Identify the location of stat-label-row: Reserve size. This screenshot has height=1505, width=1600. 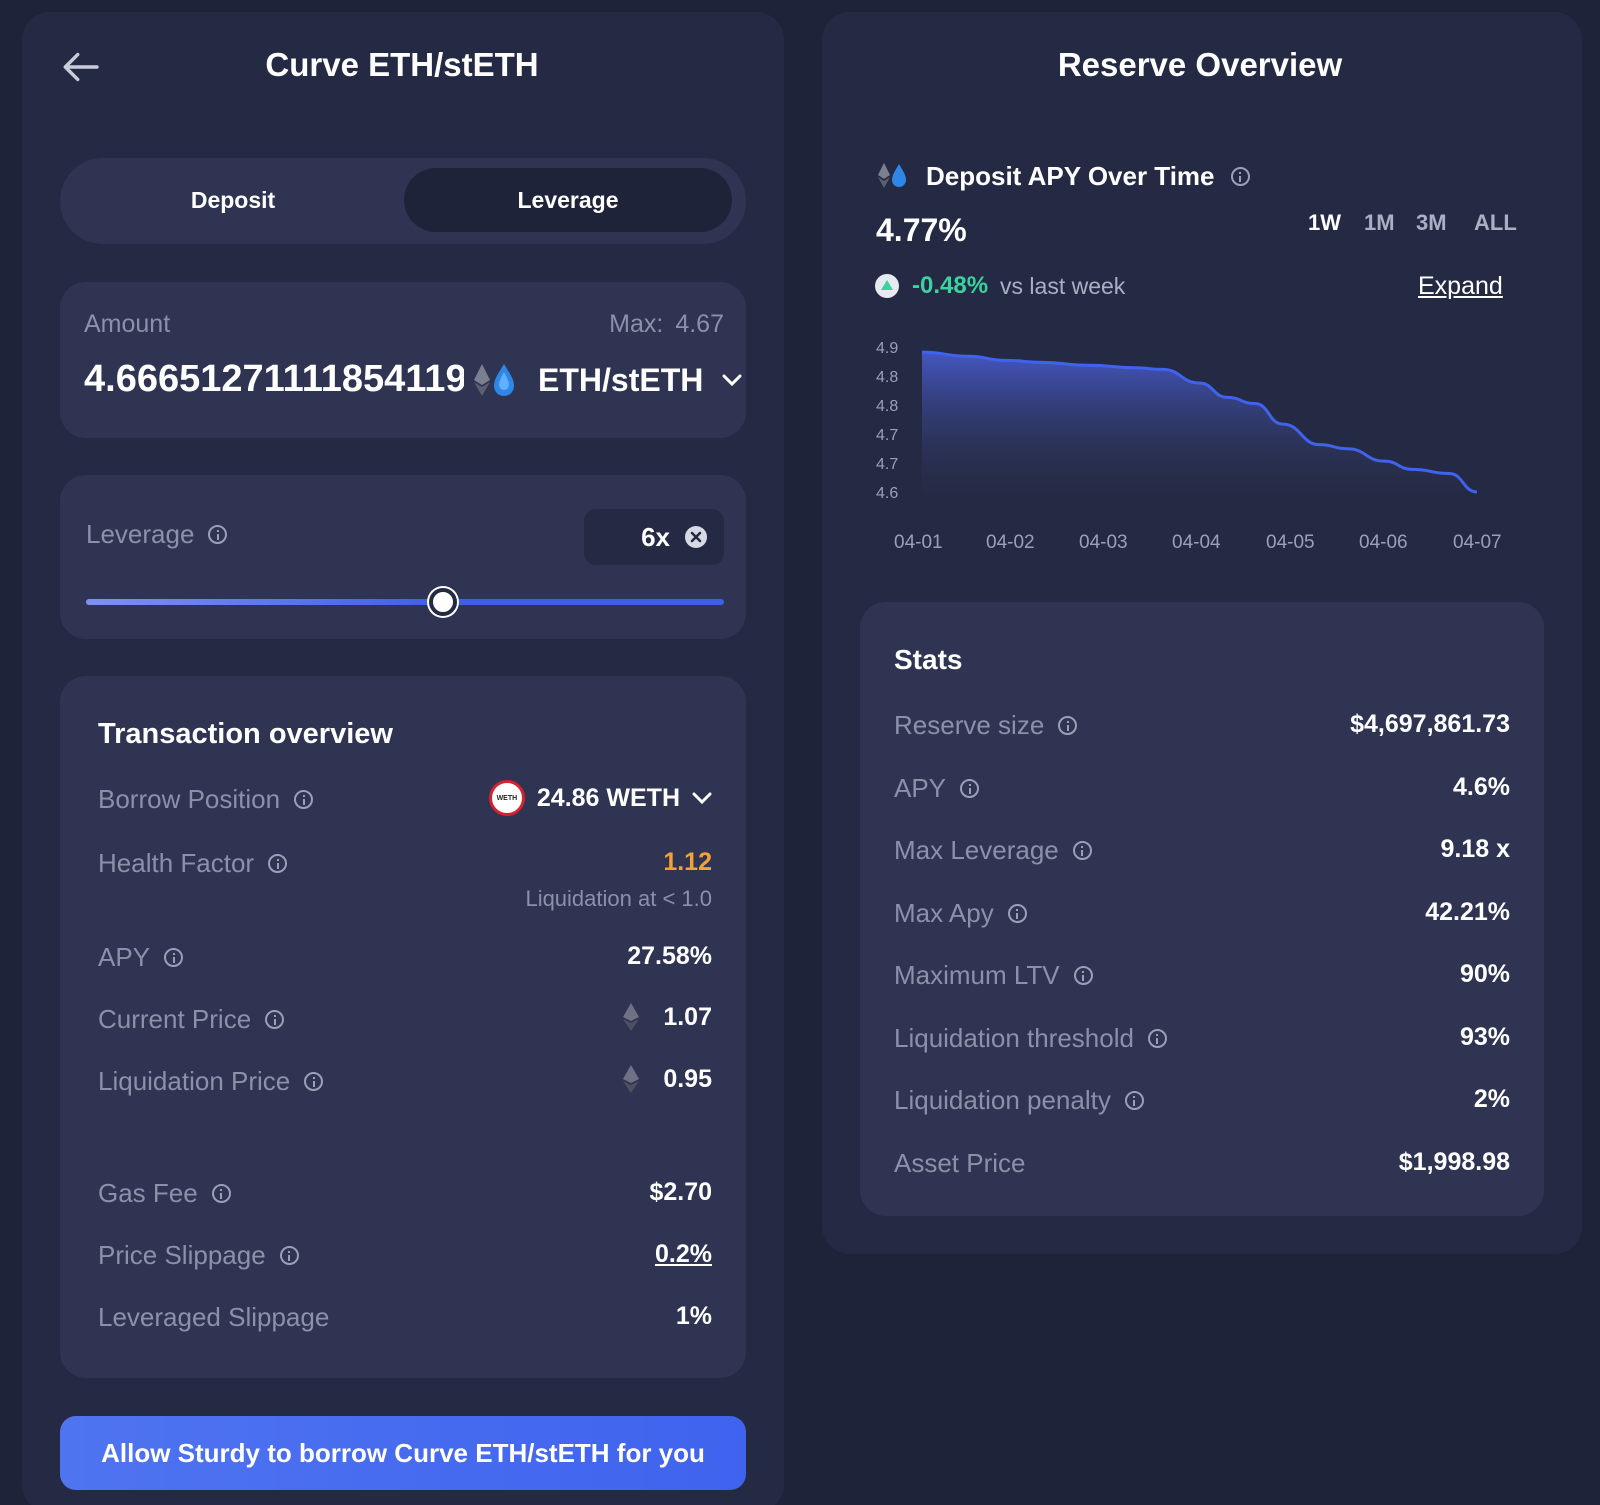
(986, 725).